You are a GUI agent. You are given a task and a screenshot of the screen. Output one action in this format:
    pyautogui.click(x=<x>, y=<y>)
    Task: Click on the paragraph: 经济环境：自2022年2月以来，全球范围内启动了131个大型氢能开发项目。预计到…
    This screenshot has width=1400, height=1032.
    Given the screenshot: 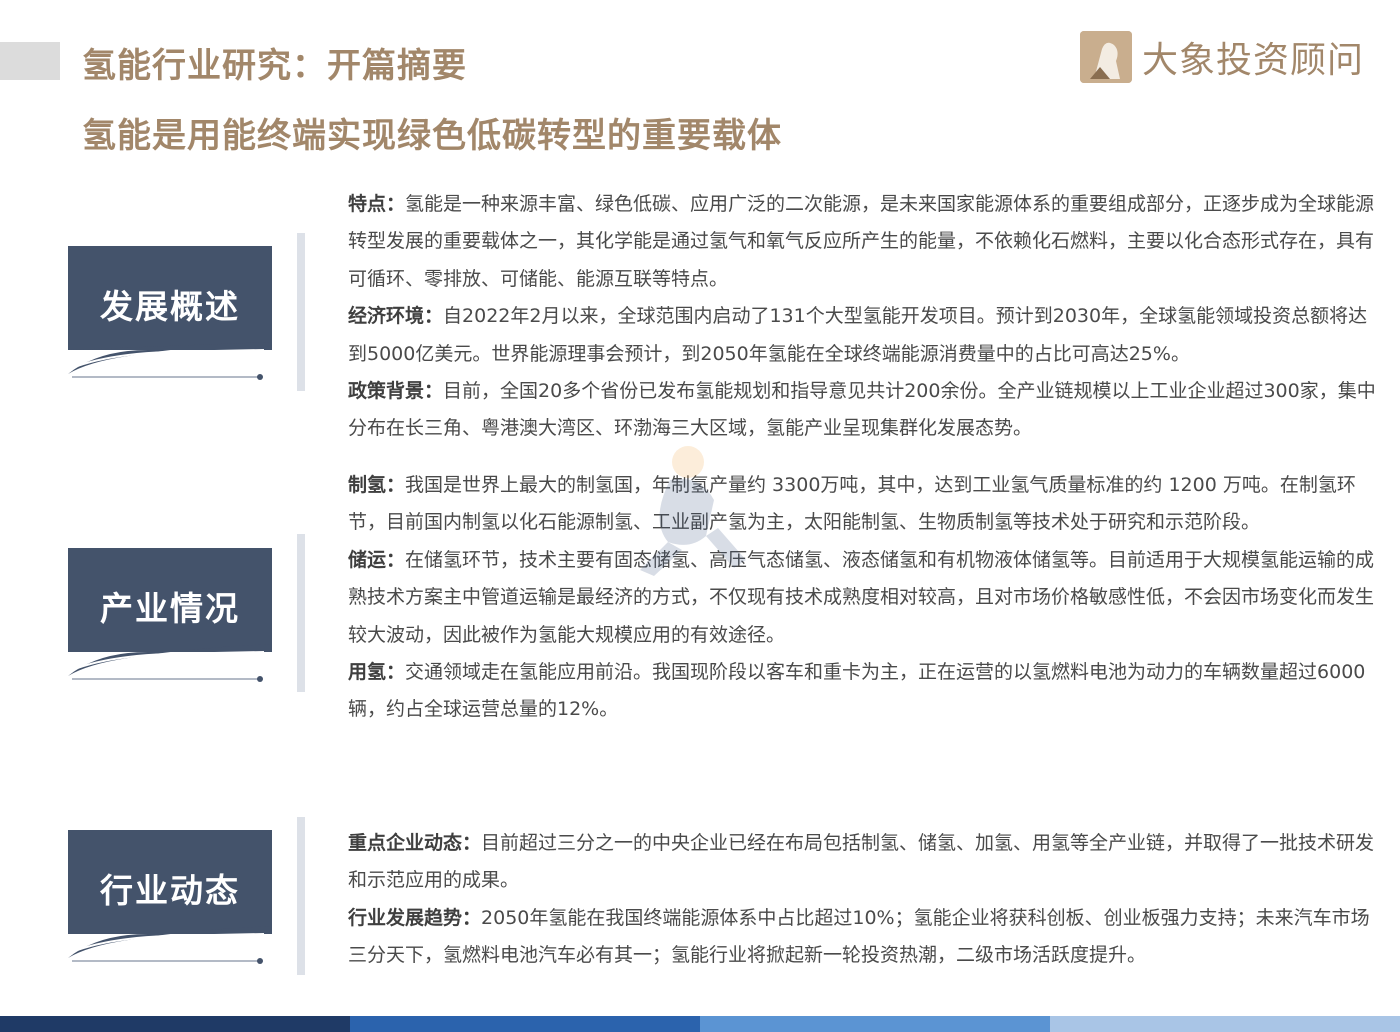 What is the action you would take?
    pyautogui.click(x=858, y=335)
    